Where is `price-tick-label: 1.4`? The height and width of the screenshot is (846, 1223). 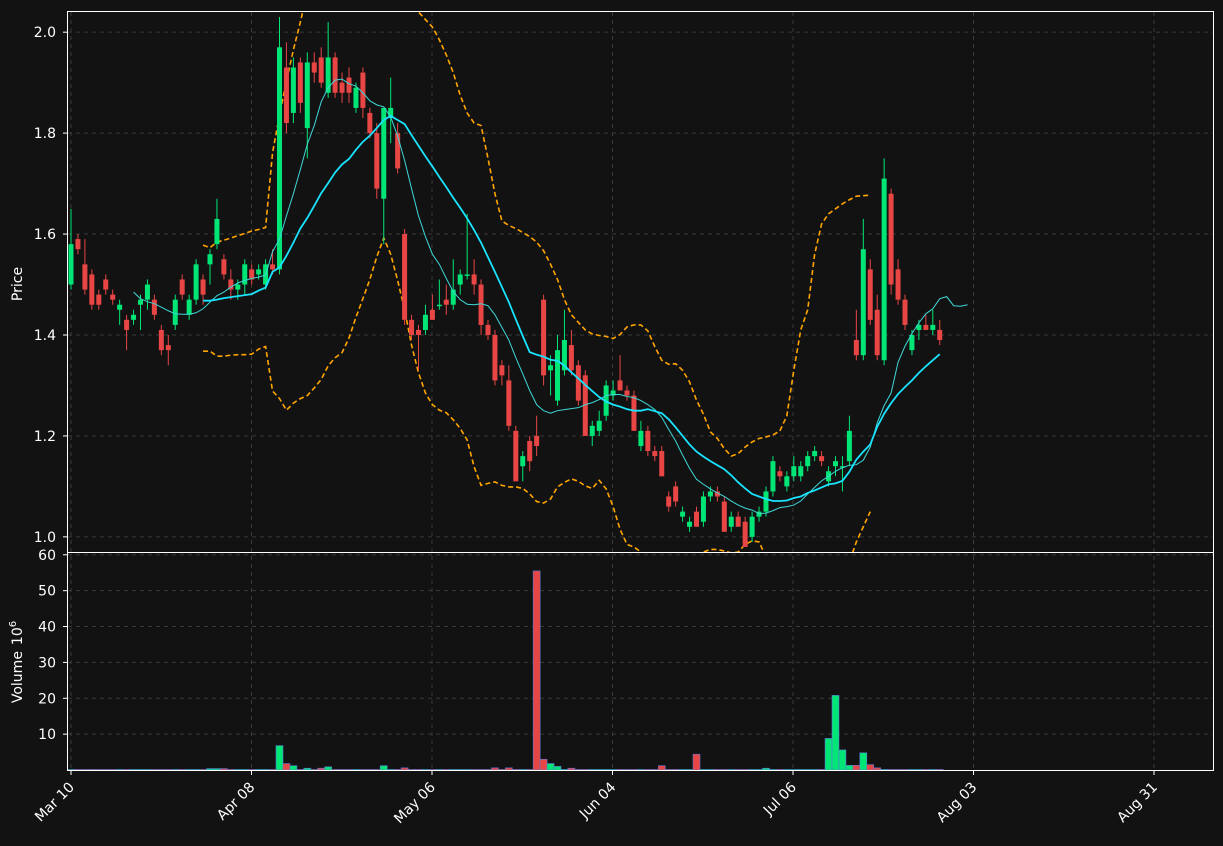 price-tick-label: 1.4 is located at coordinates (45, 336).